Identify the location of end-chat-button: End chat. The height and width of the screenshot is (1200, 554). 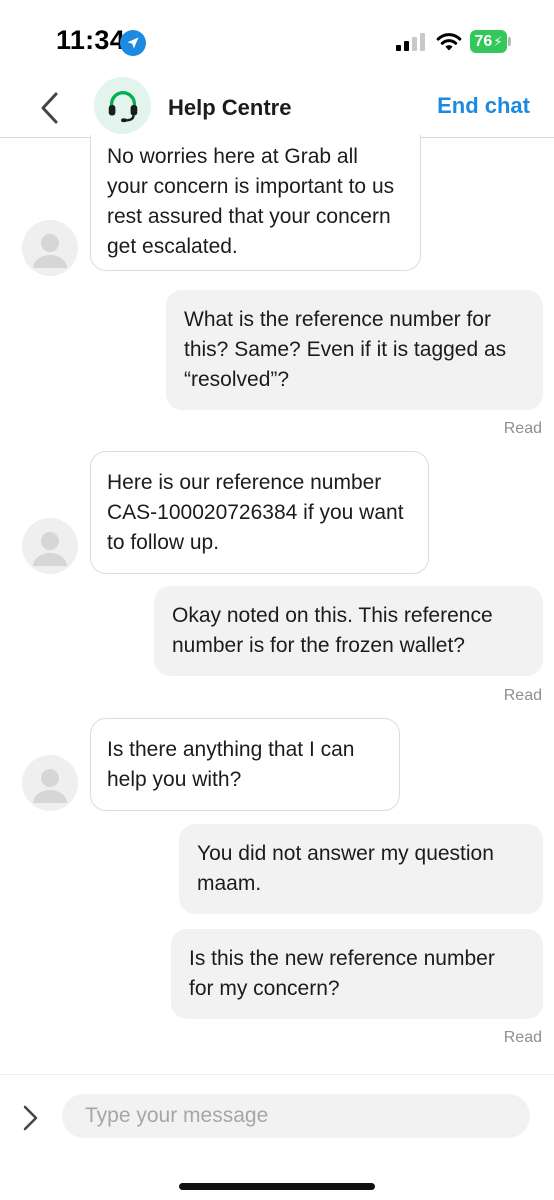
(483, 106).